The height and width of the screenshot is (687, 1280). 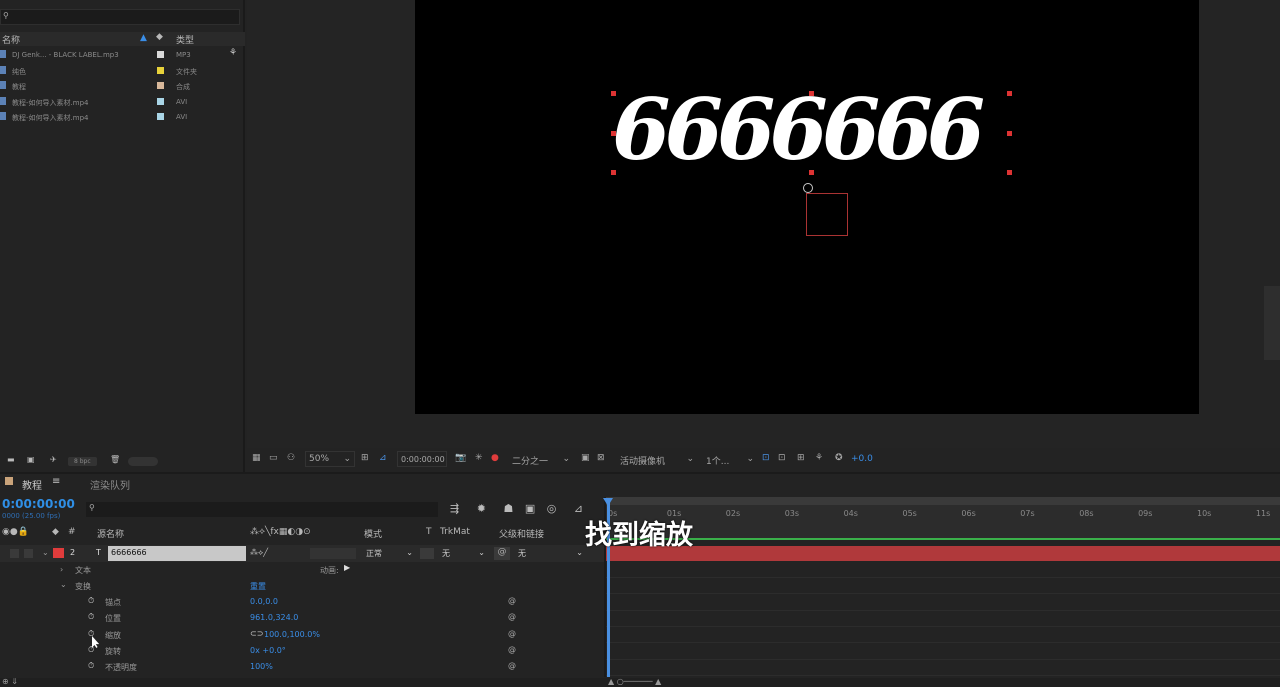 I want to click on pickwhip-icon: @, so click(x=502, y=553).